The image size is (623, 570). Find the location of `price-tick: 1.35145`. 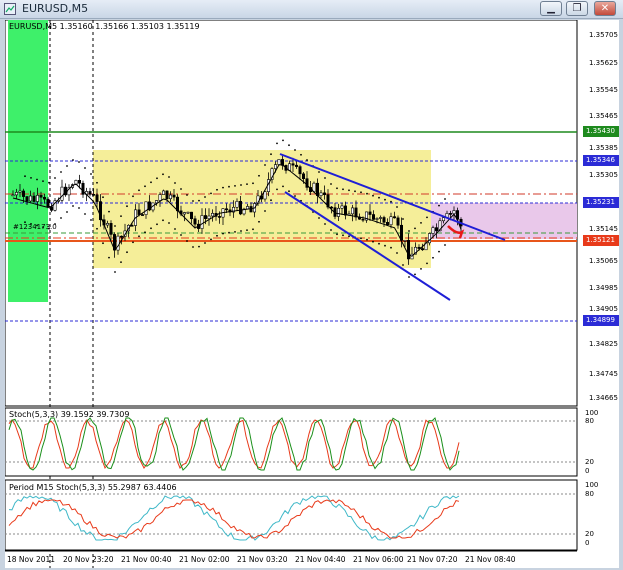

price-tick: 1.35145 is located at coordinates (603, 229).